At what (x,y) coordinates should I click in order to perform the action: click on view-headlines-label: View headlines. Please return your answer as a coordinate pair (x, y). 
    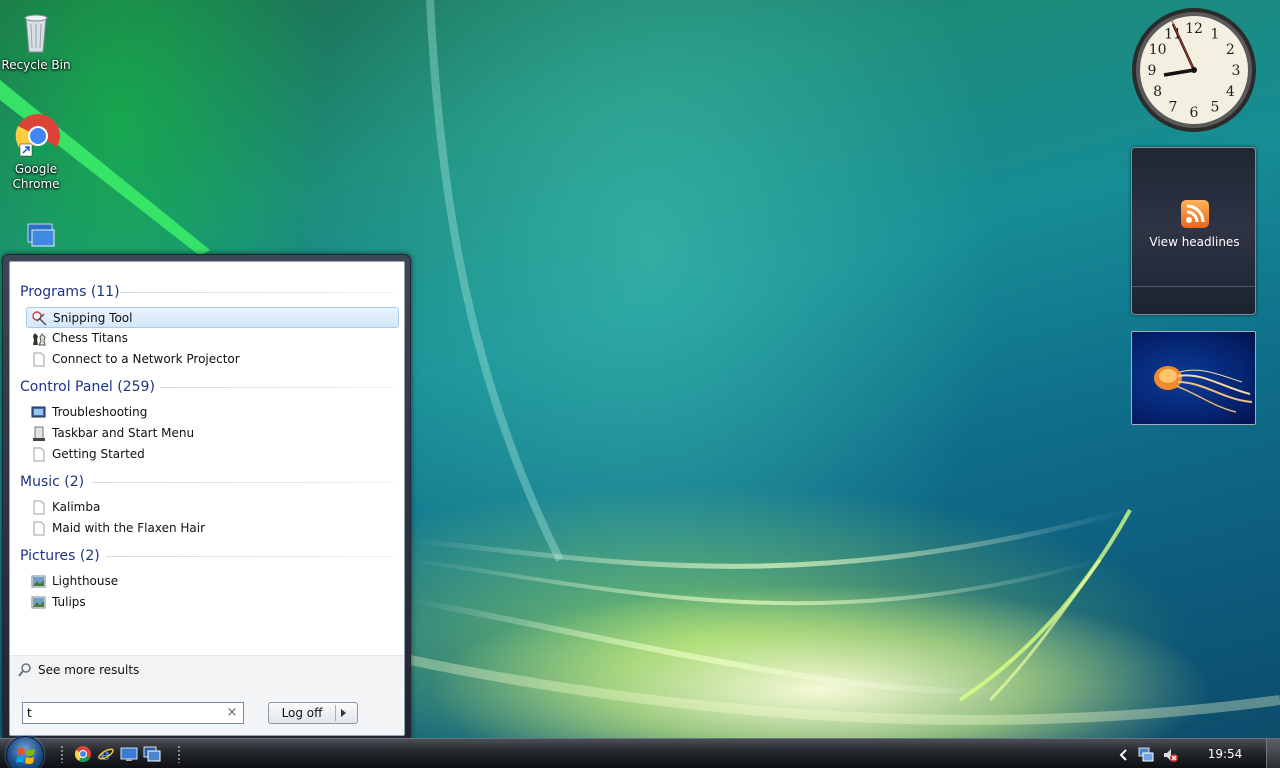
    Looking at the image, I should click on (1194, 242).